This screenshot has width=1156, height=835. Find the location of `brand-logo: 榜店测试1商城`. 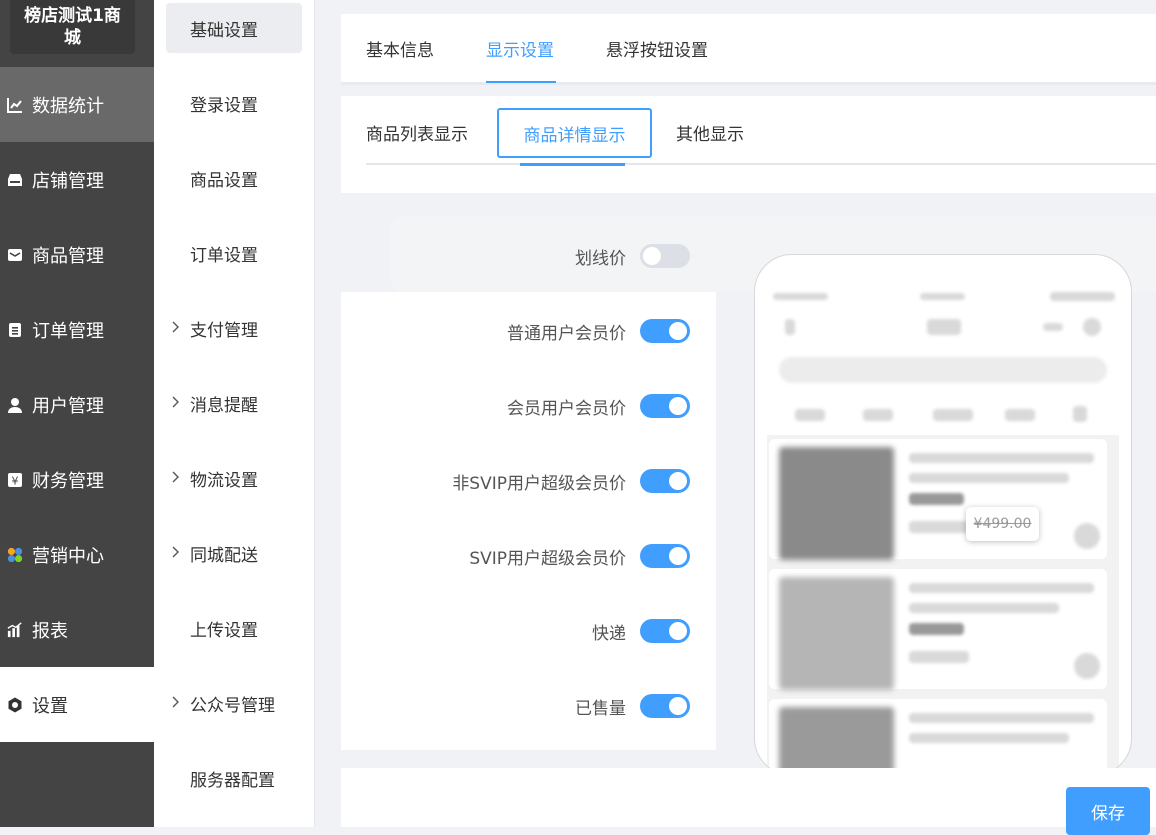

brand-logo: 榜店测试1商城 is located at coordinates (72, 27).